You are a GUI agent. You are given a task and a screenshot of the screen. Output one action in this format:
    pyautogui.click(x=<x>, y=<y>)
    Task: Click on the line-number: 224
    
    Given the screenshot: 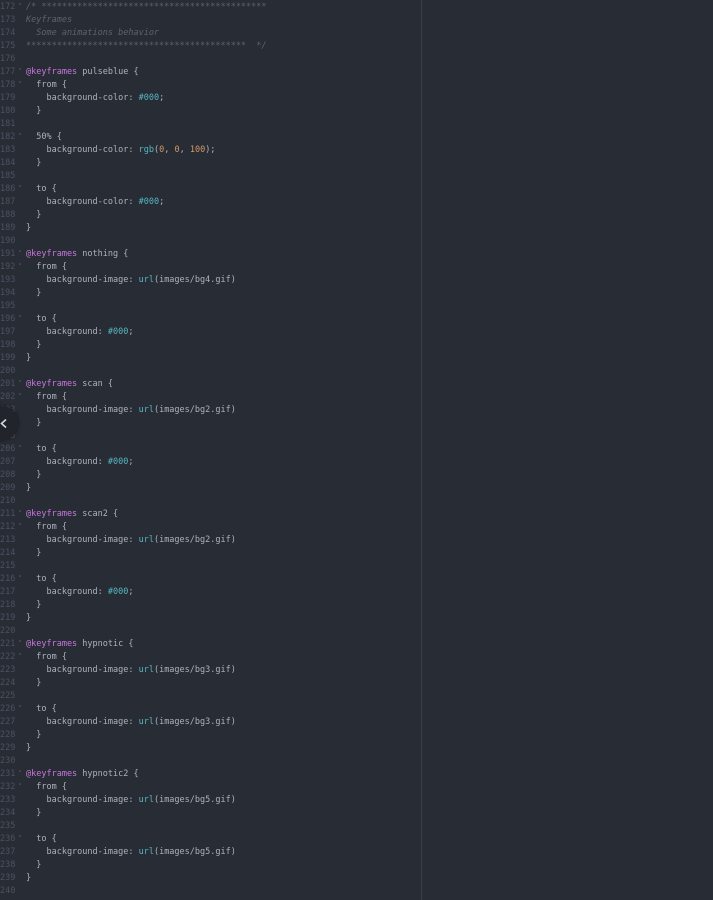 What is the action you would take?
    pyautogui.click(x=8, y=683)
    